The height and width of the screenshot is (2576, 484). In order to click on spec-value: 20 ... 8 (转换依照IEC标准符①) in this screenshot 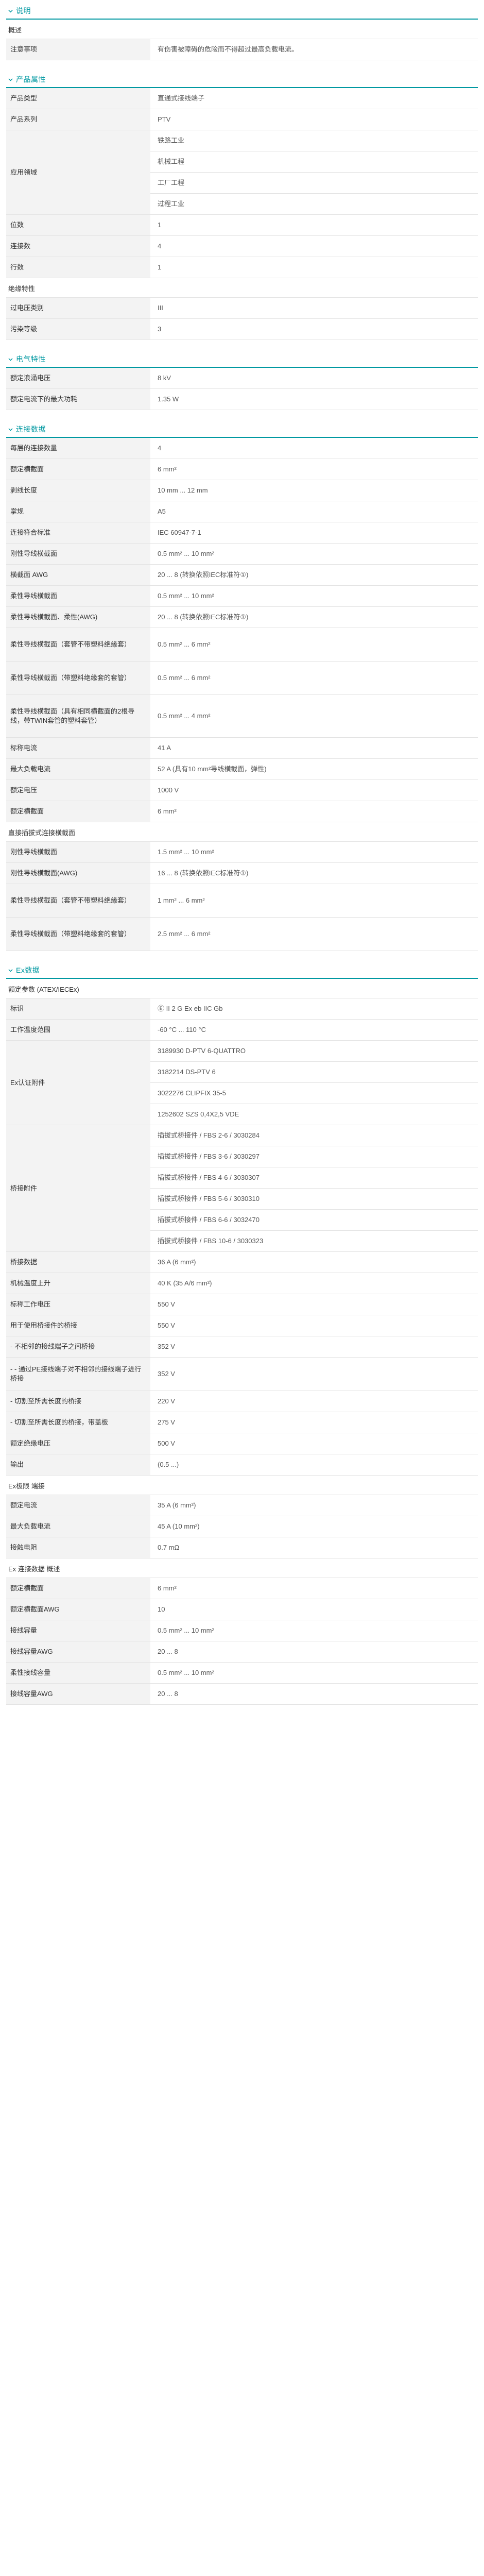, I will do `click(314, 617)`.